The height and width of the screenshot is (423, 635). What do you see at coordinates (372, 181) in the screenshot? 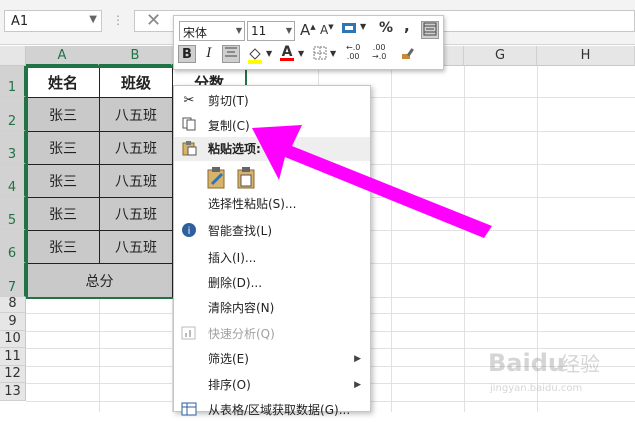
I see `arrow-shape` at bounding box center [372, 181].